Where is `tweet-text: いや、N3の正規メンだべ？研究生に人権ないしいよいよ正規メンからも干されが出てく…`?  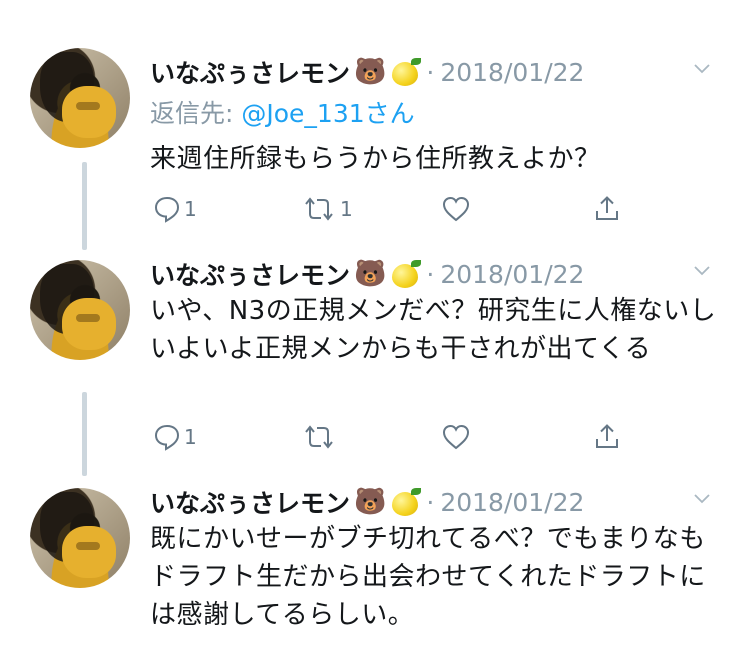 tweet-text: いや、N3の正規メンだべ？研究生に人権ないしいよいよ正規メンからも干されが出てく… is located at coordinates (433, 330).